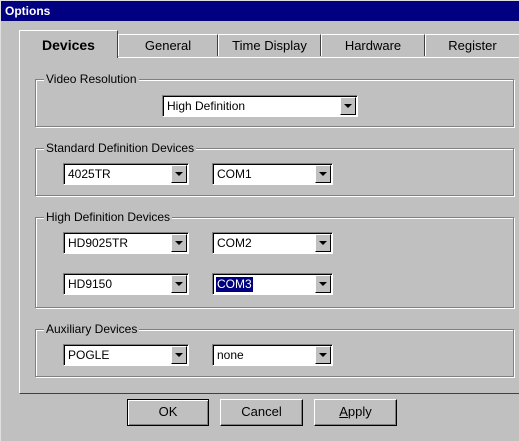  What do you see at coordinates (272, 174) in the screenshot?
I see `sd-port-select: COM1` at bounding box center [272, 174].